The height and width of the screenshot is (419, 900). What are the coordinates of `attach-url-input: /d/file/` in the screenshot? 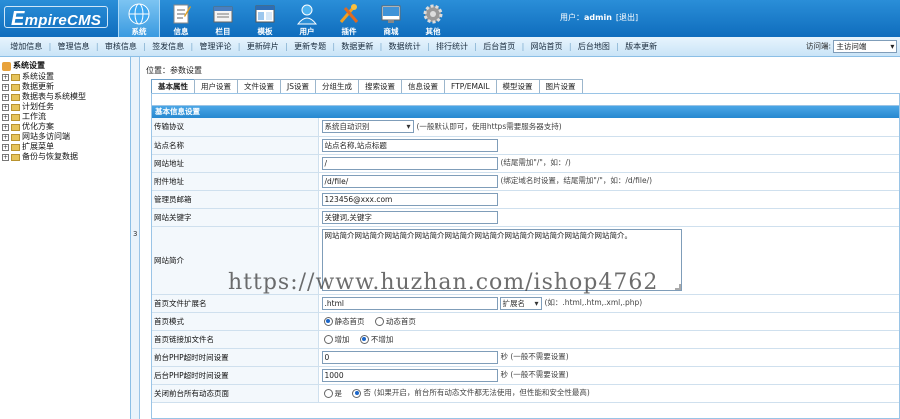 It's located at (409, 181).